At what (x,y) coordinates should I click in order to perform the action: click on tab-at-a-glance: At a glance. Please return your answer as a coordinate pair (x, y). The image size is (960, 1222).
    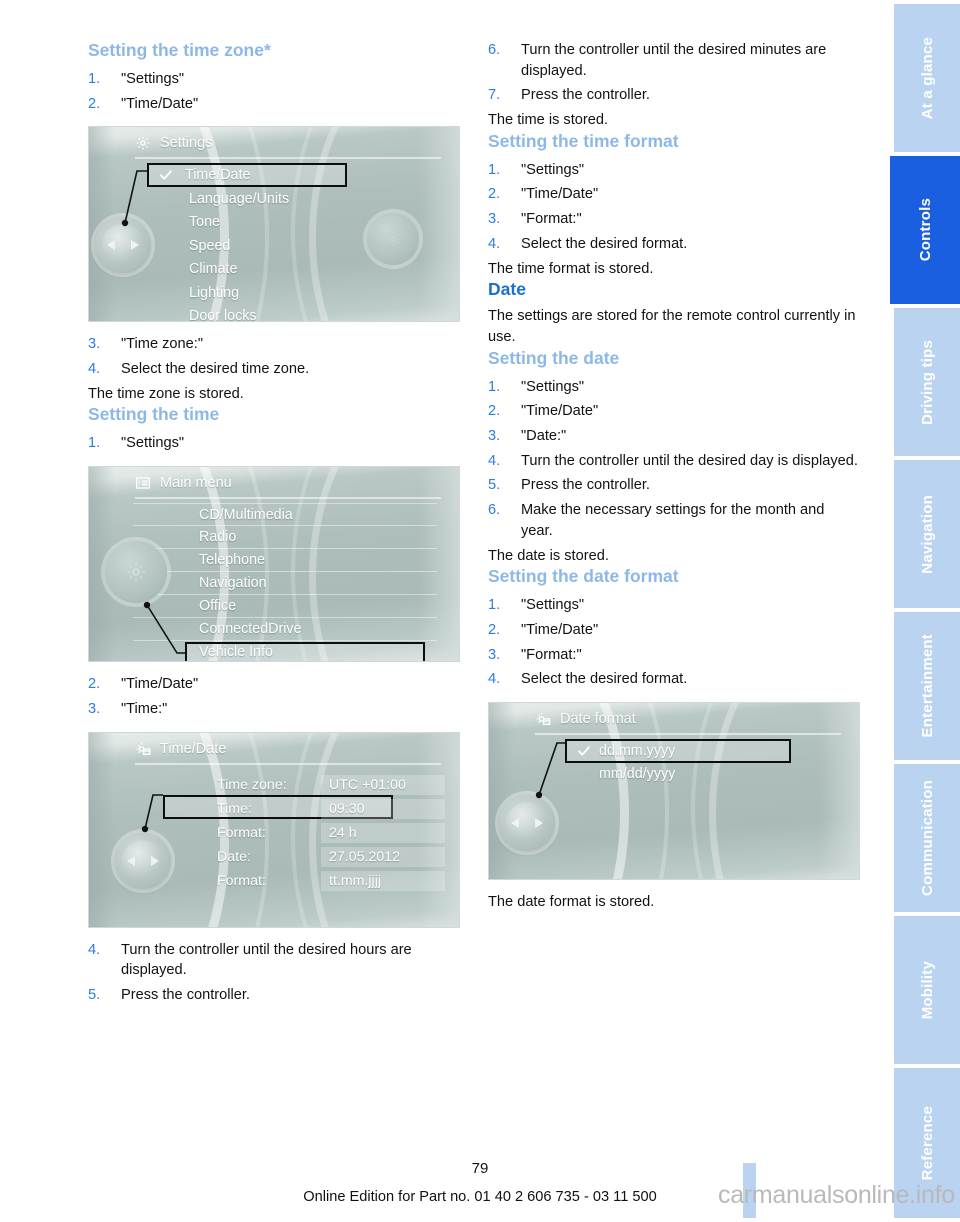
    Looking at the image, I should click on (927, 78).